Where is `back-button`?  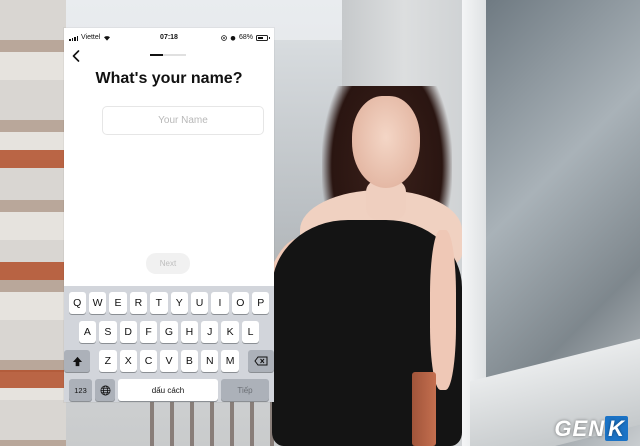 back-button is located at coordinates (76, 56).